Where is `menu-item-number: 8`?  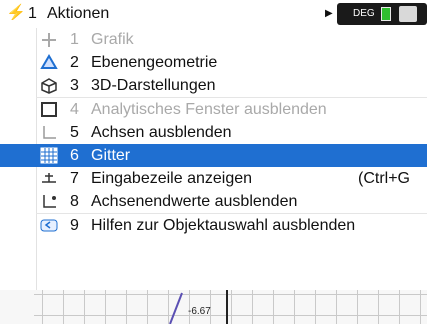 menu-item-number: 8 is located at coordinates (74, 201).